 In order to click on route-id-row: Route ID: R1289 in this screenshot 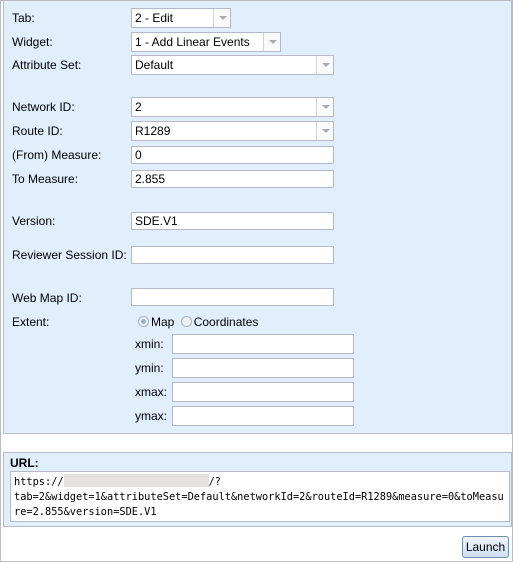, I will do `click(257, 131)`.